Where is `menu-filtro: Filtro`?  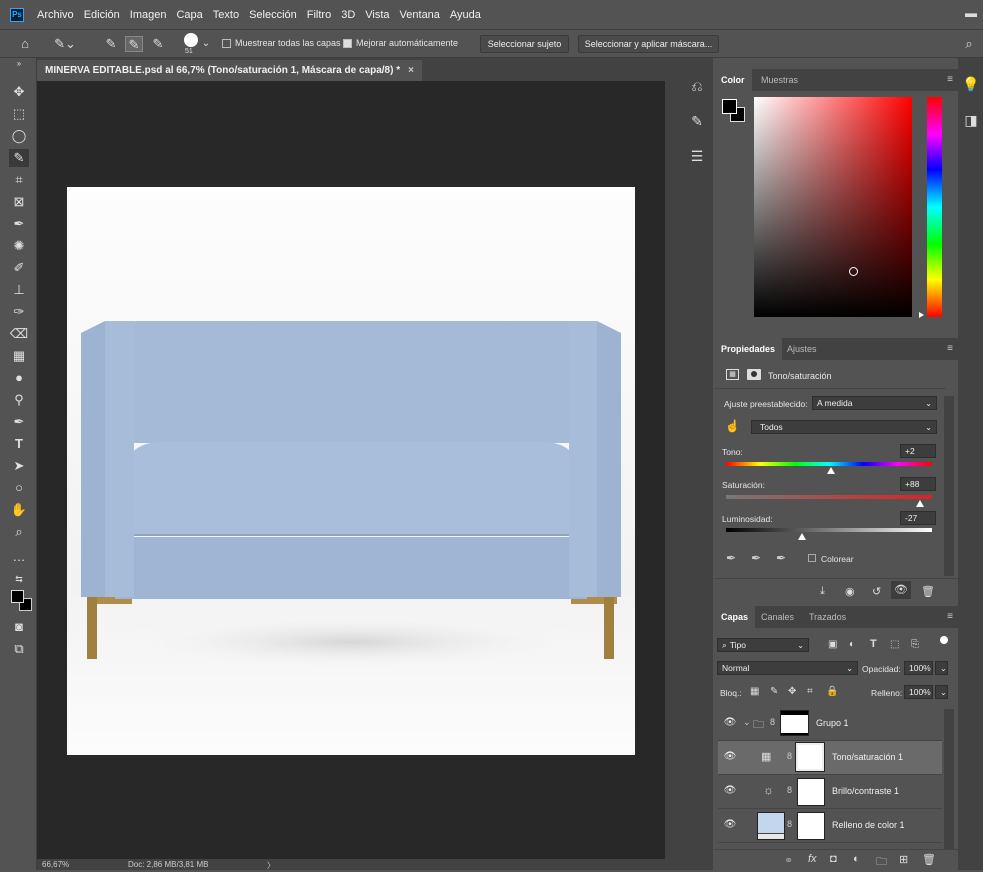
menu-filtro: Filtro is located at coordinates (319, 15).